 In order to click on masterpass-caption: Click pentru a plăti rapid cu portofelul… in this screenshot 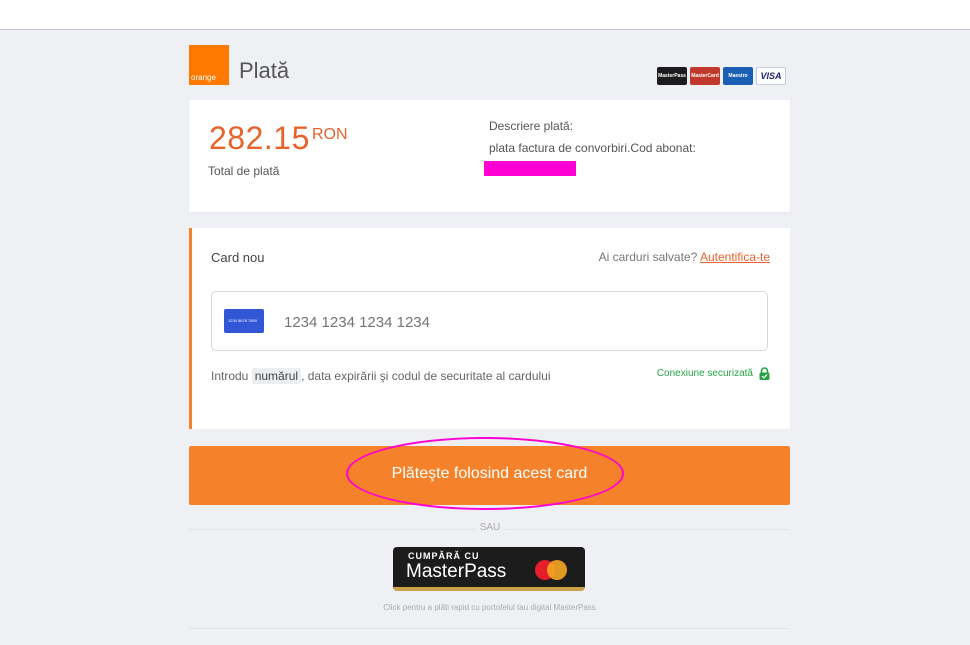, I will do `click(489, 607)`.